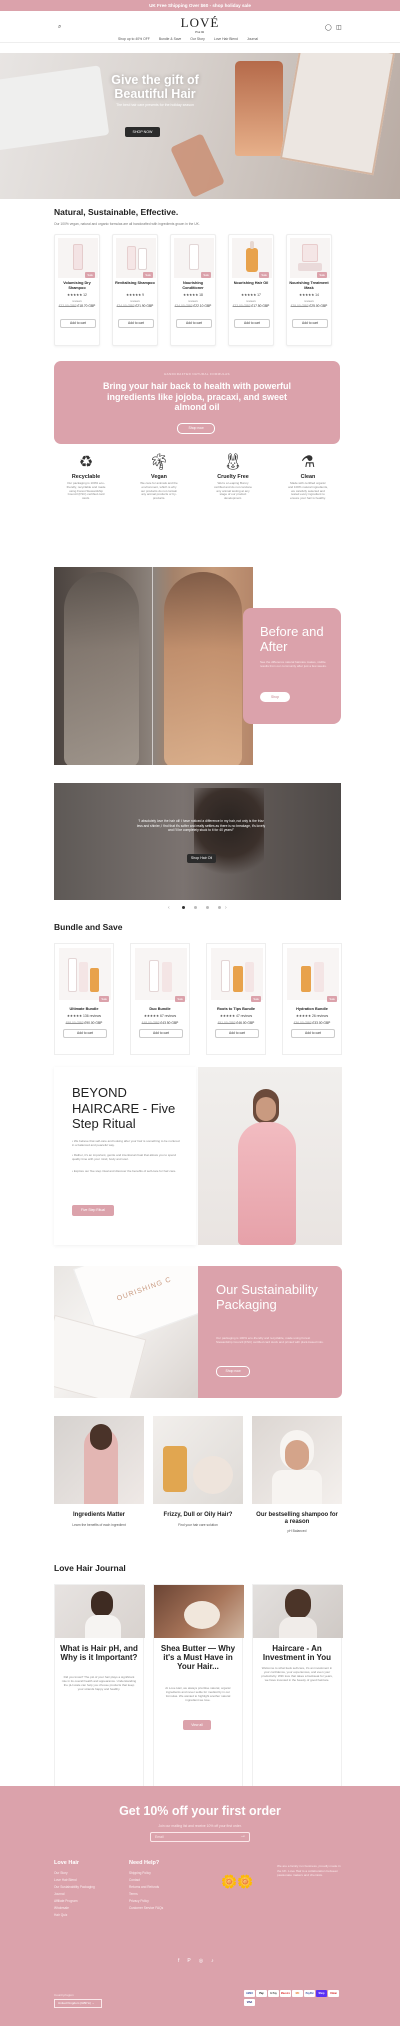  What do you see at coordinates (84, 1009) in the screenshot?
I see `bundle-title: Ultimate Bundle` at bounding box center [84, 1009].